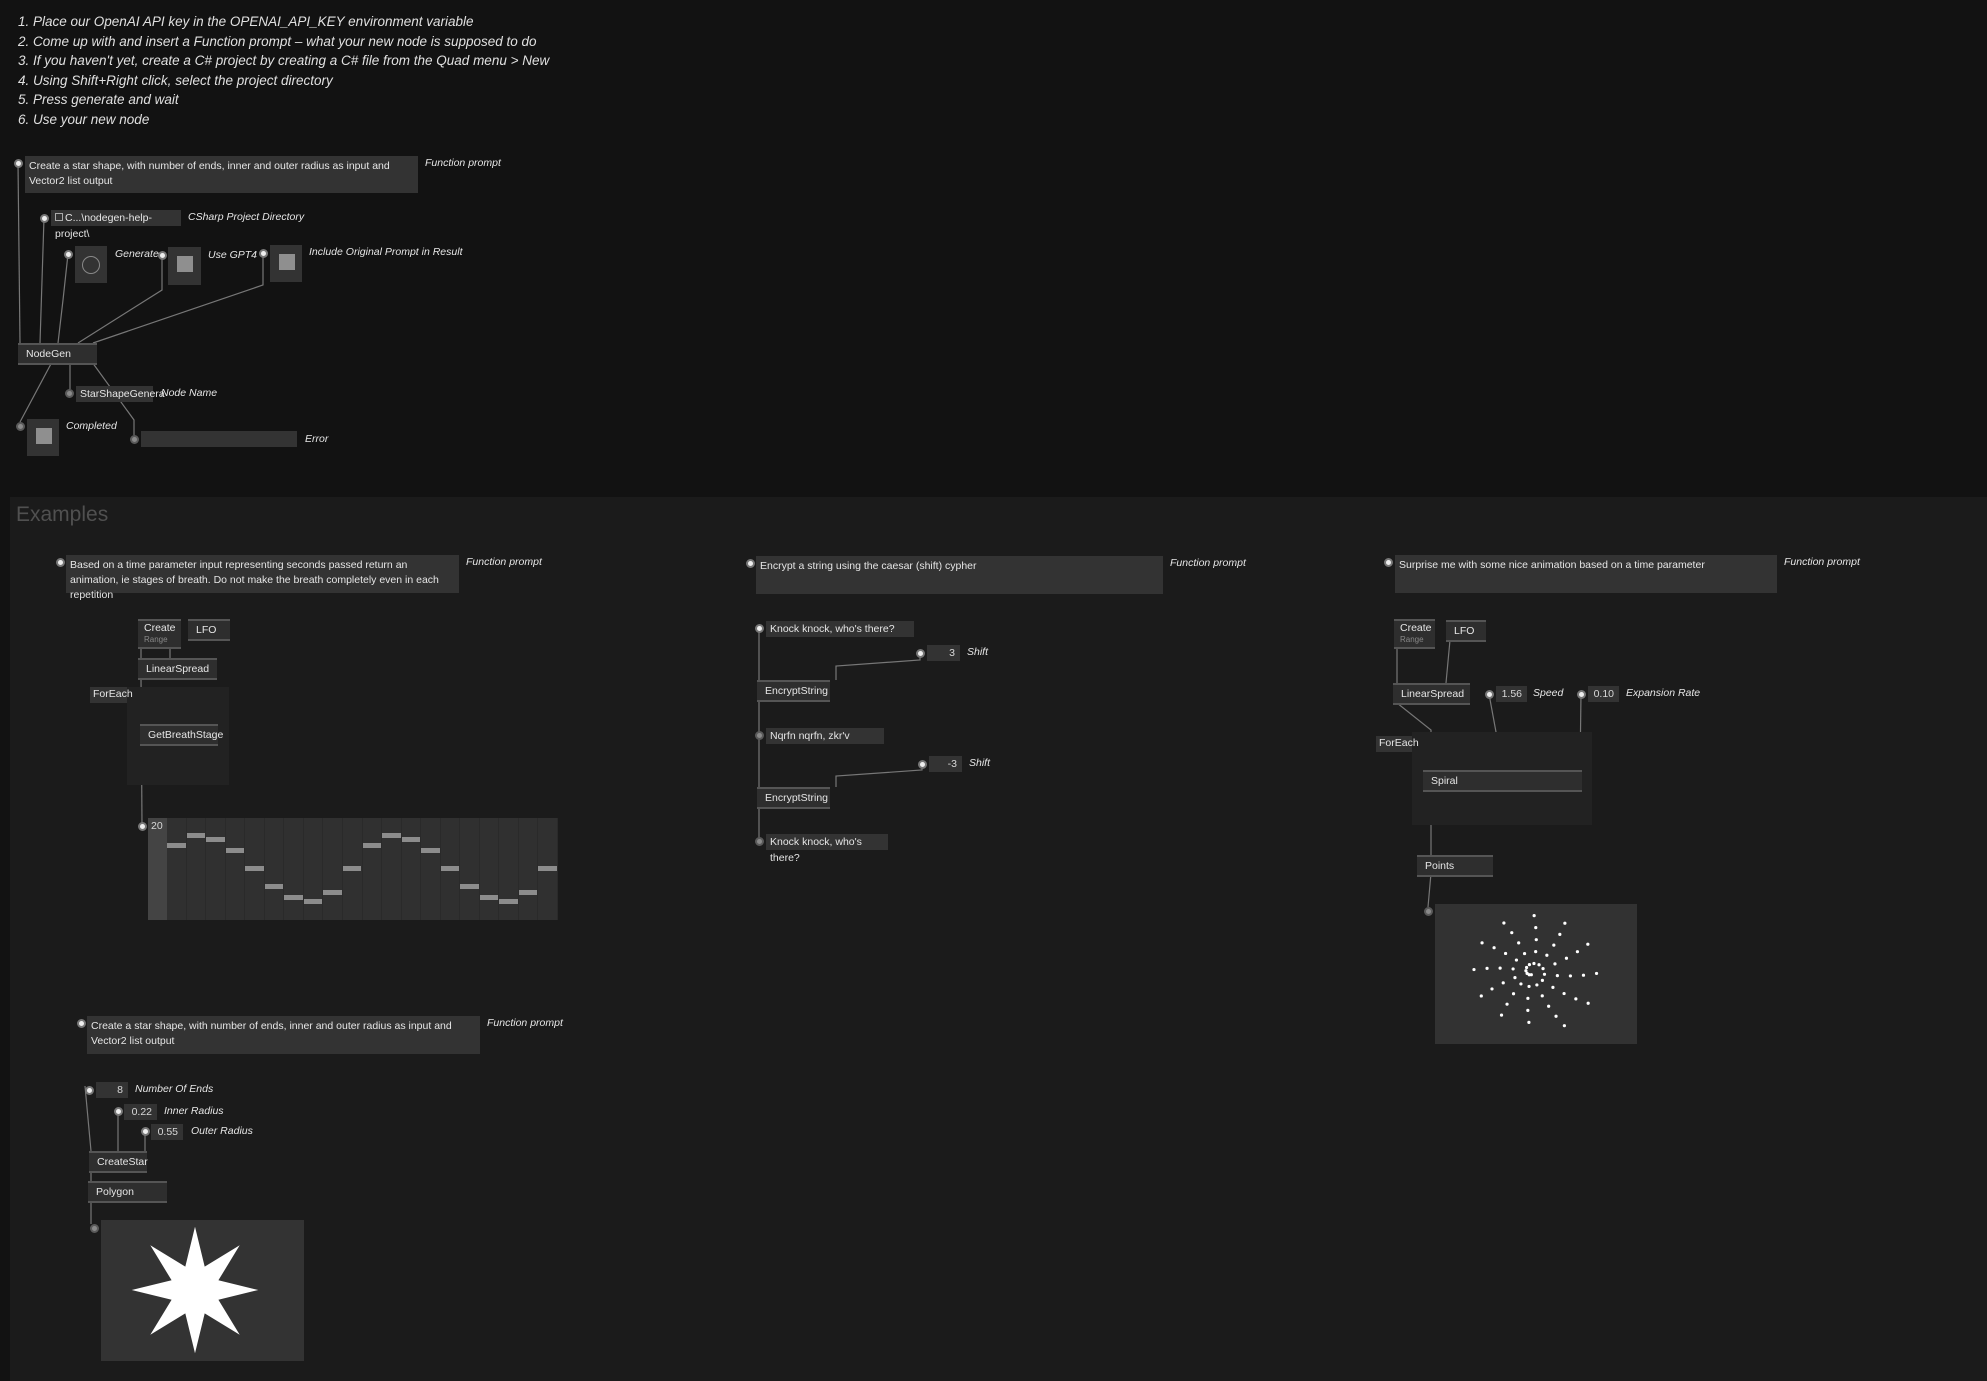 This screenshot has height=1381, width=1987. Describe the element at coordinates (69, 393) in the screenshot. I see `node-name-pin` at that location.